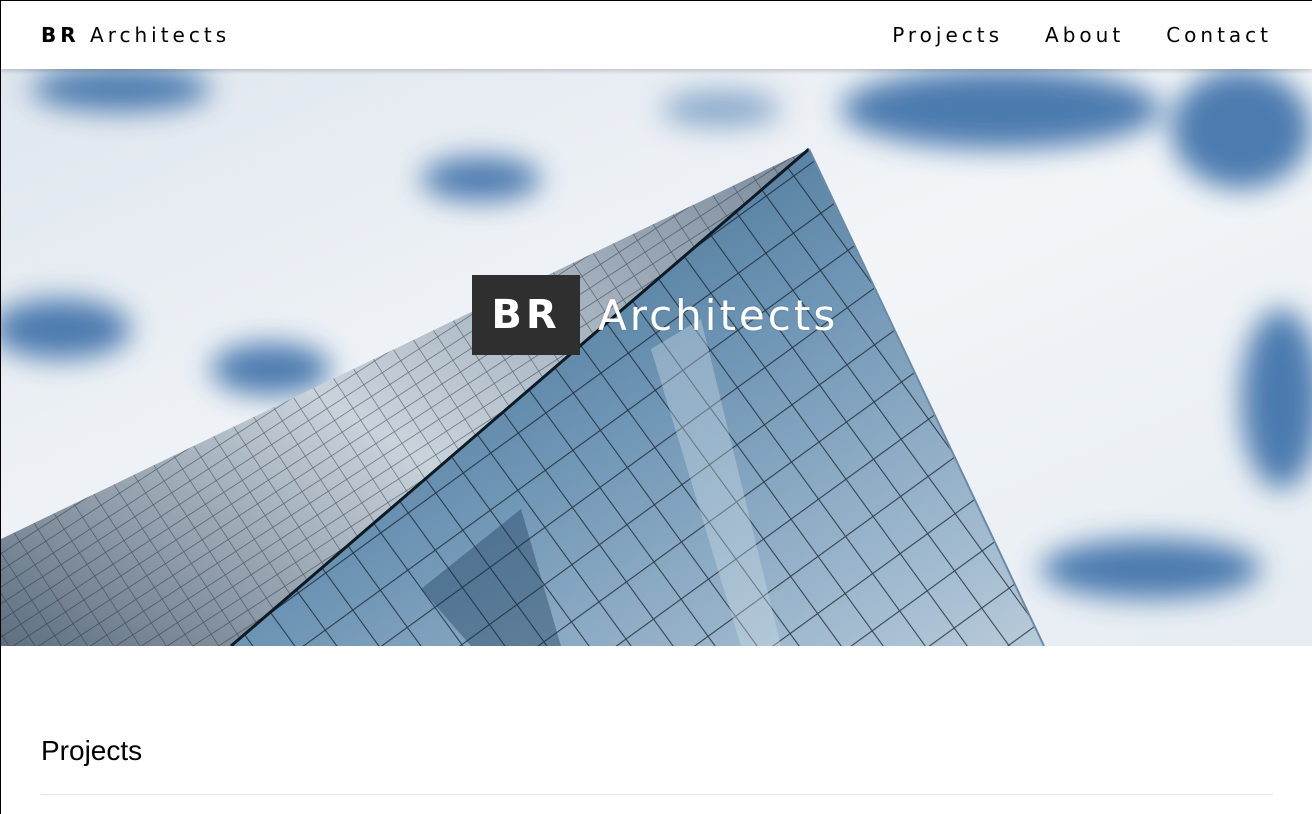 This screenshot has height=814, width=1312. What do you see at coordinates (718, 315) in the screenshot?
I see `hero-heading: Architects` at bounding box center [718, 315].